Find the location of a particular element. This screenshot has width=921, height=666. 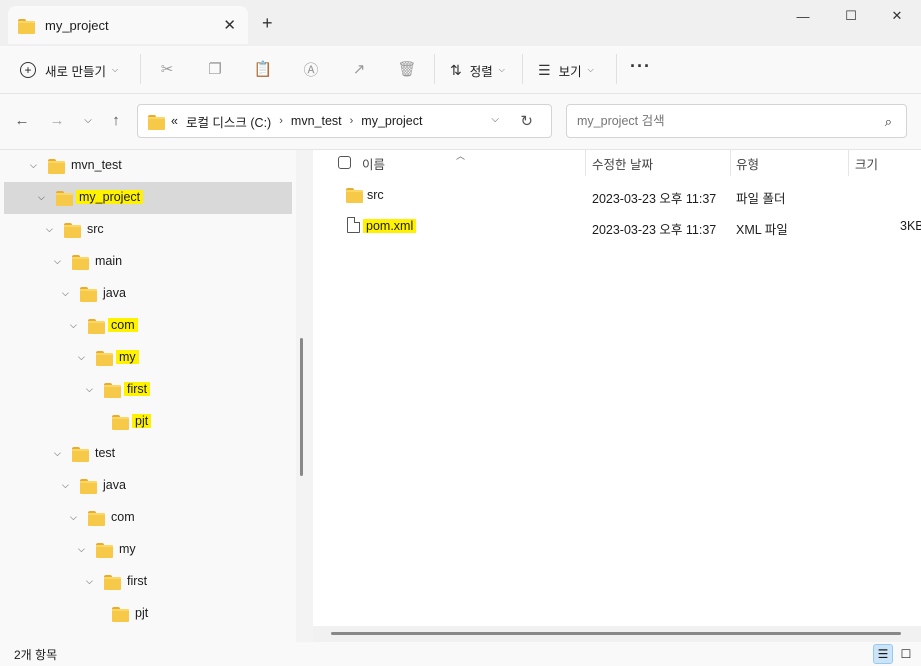

large-icons-view-button: ☐ is located at coordinates (906, 654).